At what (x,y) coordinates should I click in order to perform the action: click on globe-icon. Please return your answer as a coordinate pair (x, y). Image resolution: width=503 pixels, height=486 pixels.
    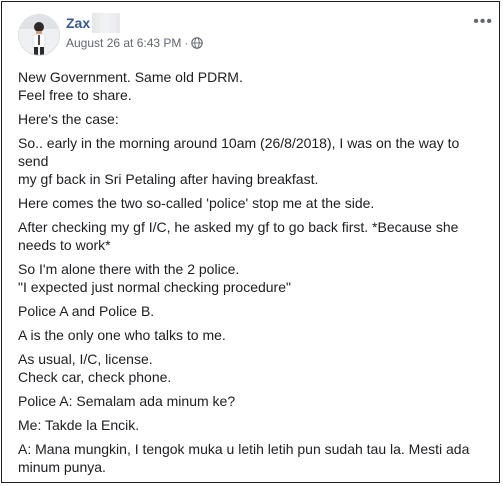
    Looking at the image, I should click on (197, 43).